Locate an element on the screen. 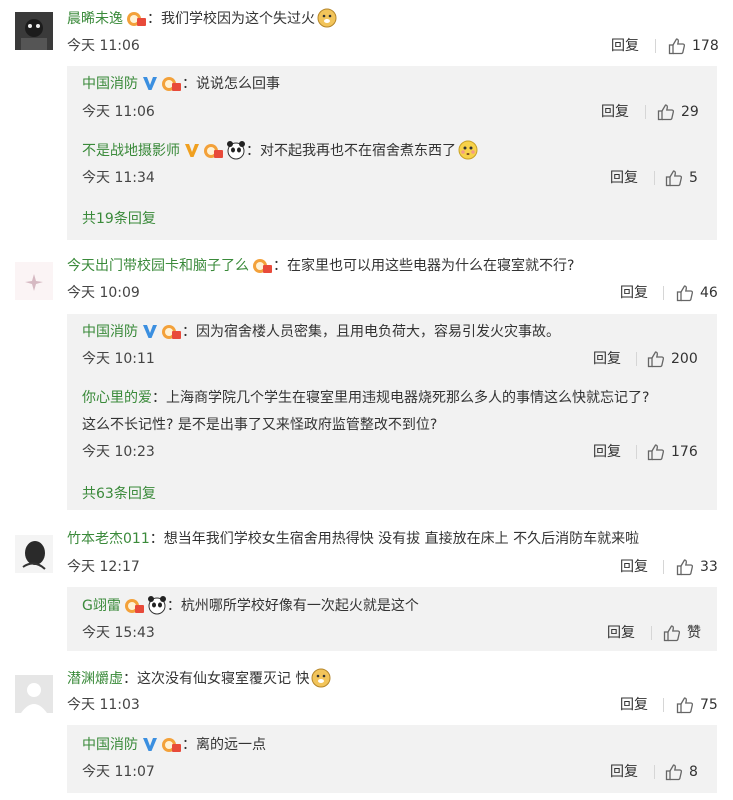 Image resolution: width=733 pixels, height=800 pixels. blush-emoji-icon is located at coordinates (468, 150).